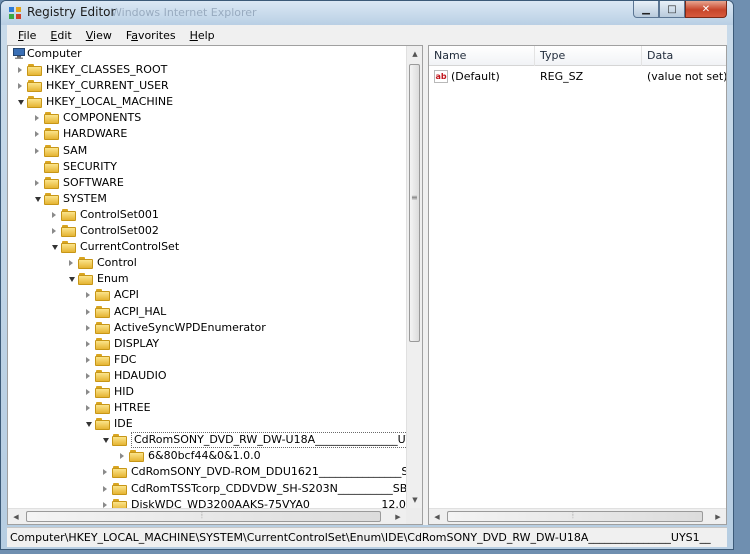 The height and width of the screenshot is (554, 750). What do you see at coordinates (207, 102) in the screenshot?
I see `tree-node: HKEY_LOCAL_MACHINE` at bounding box center [207, 102].